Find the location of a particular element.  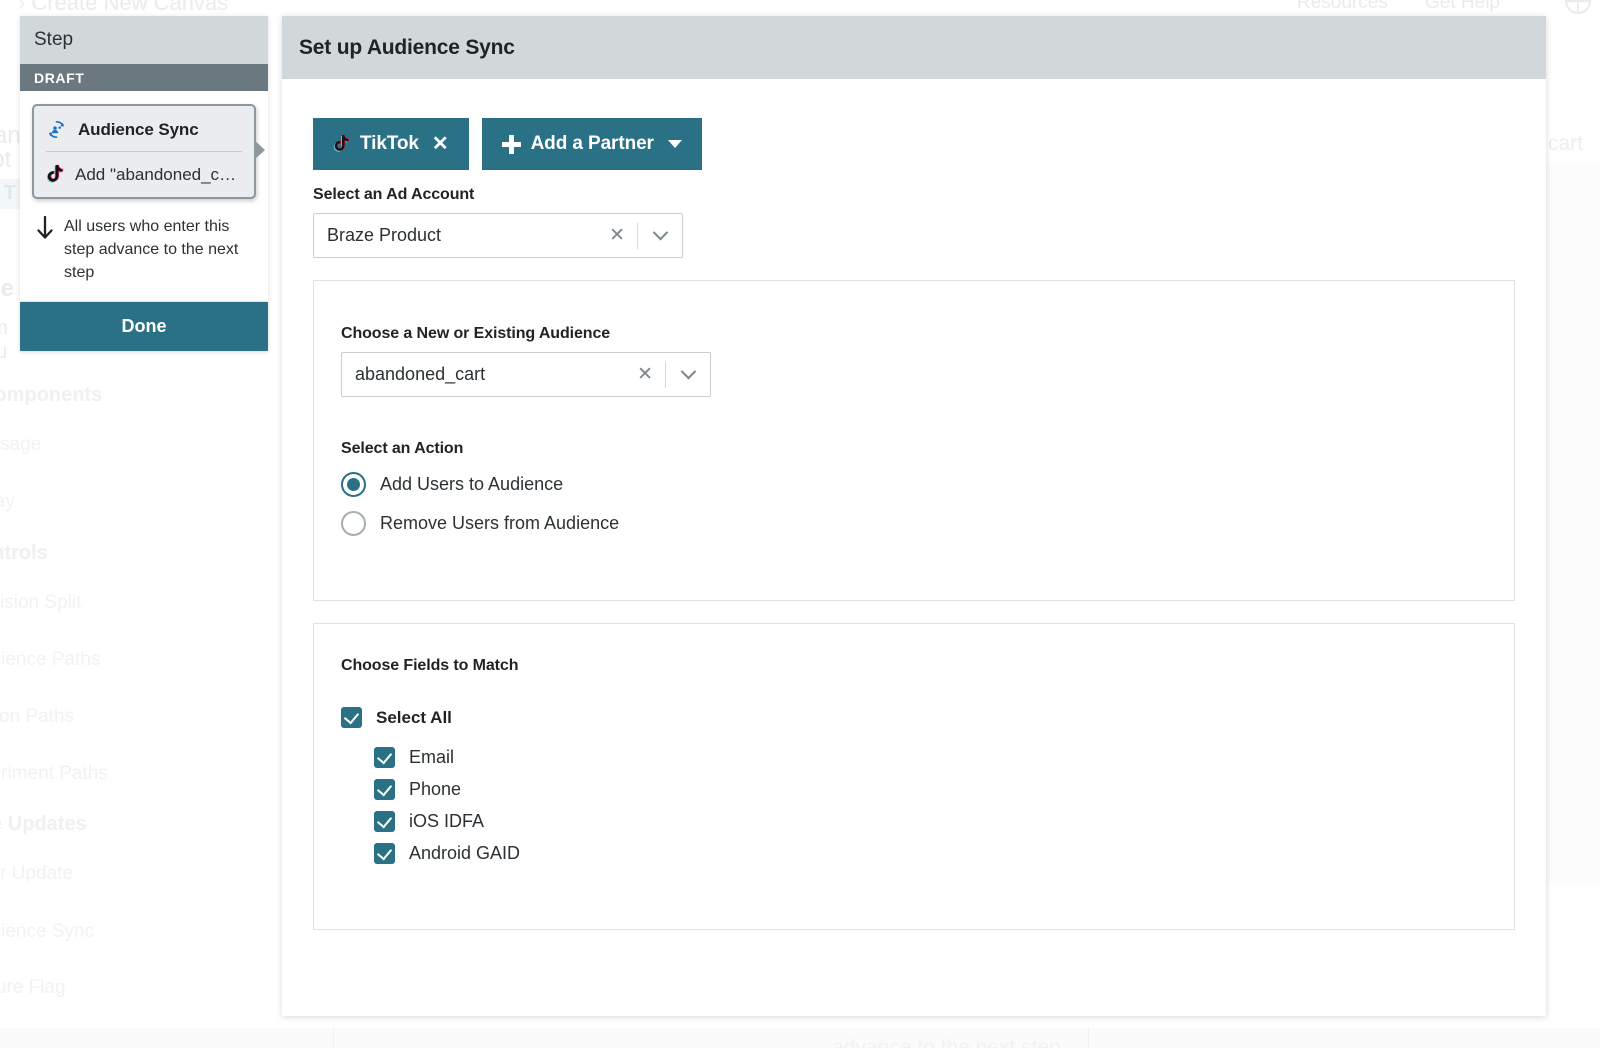

checkbox-label: Phone is located at coordinates (435, 789).